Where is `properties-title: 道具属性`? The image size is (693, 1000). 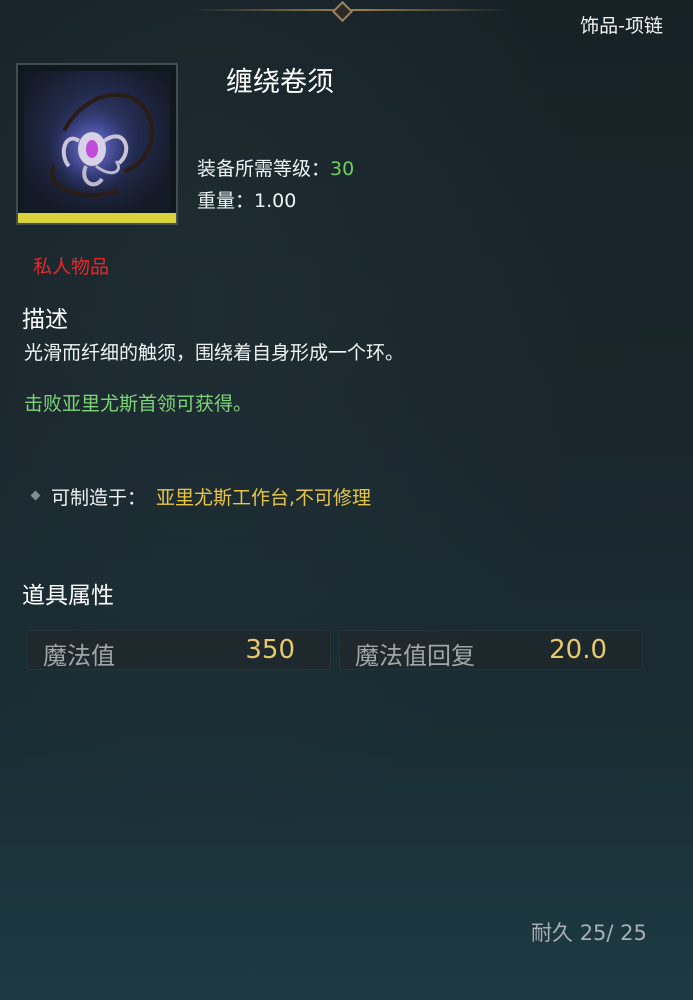
properties-title: 道具属性 is located at coordinates (68, 596).